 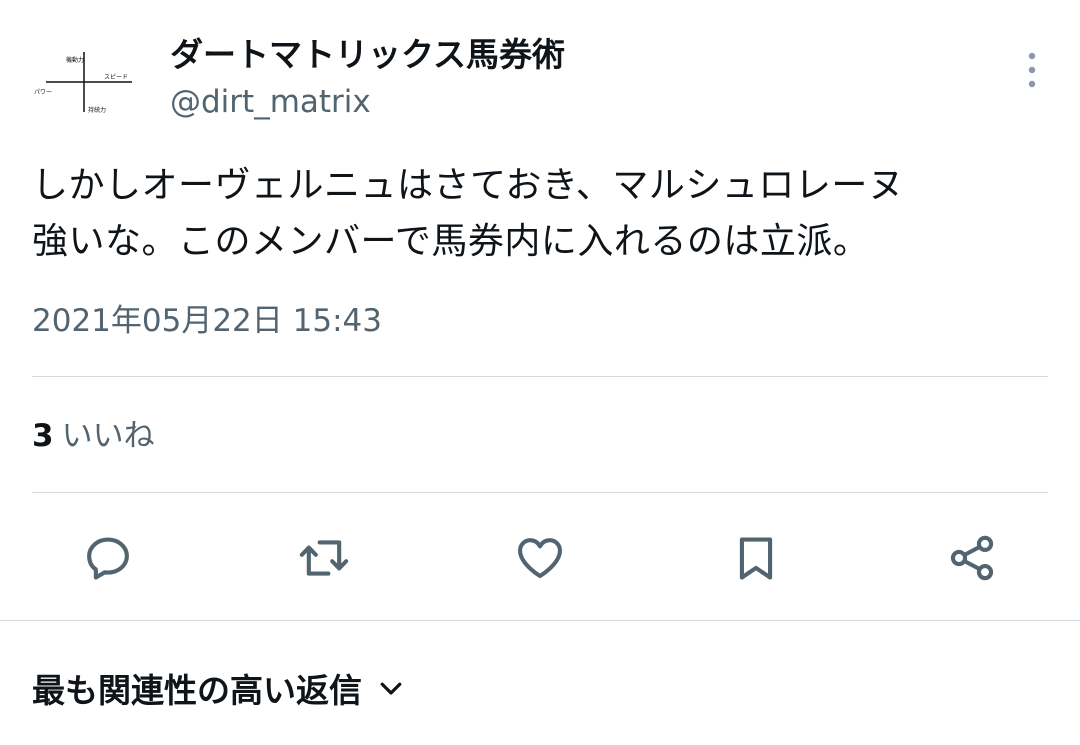 I want to click on more-options-button, so click(x=1032, y=70).